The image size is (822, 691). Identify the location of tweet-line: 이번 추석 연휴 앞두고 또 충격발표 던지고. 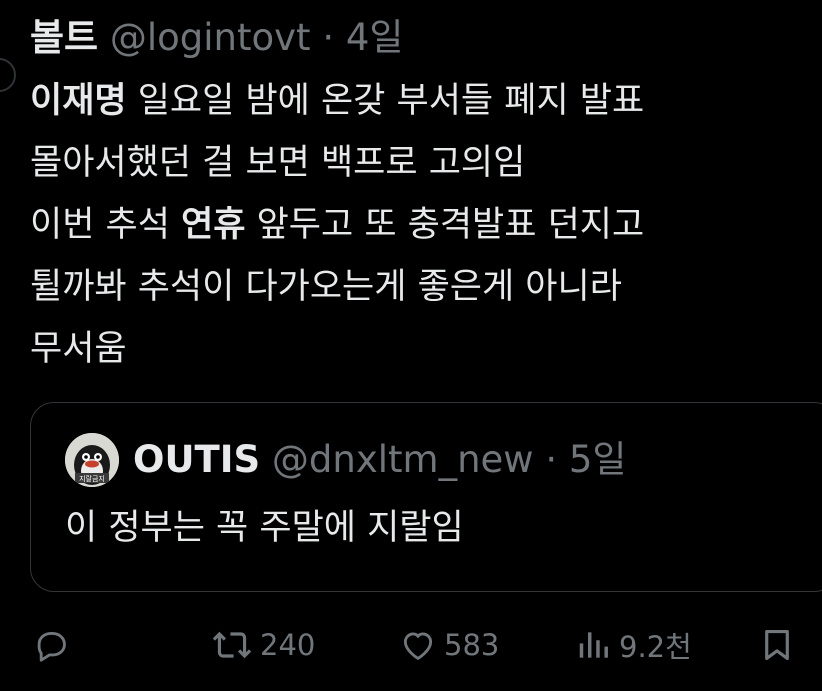
(420, 225).